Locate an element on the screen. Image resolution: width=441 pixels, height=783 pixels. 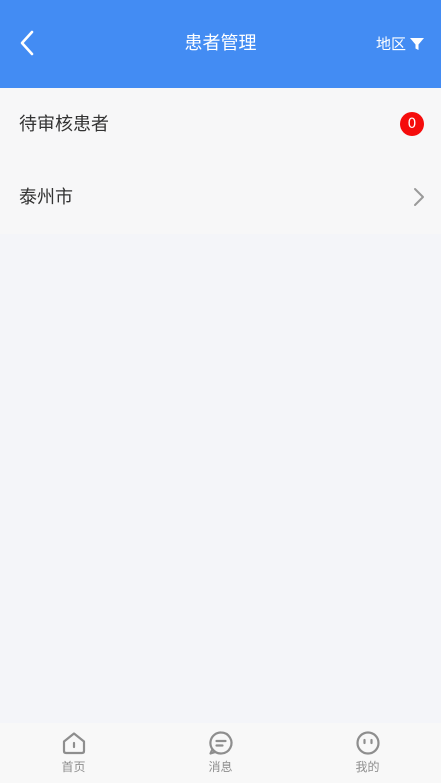
tab-profile: 我的 is located at coordinates (367, 753).